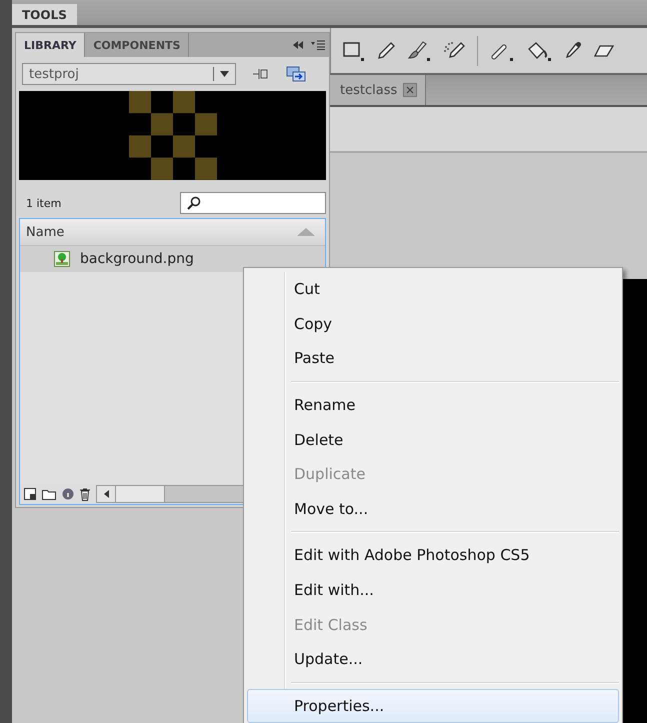  Describe the element at coordinates (354, 50) in the screenshot. I see `rectangle-tool-icon` at that location.